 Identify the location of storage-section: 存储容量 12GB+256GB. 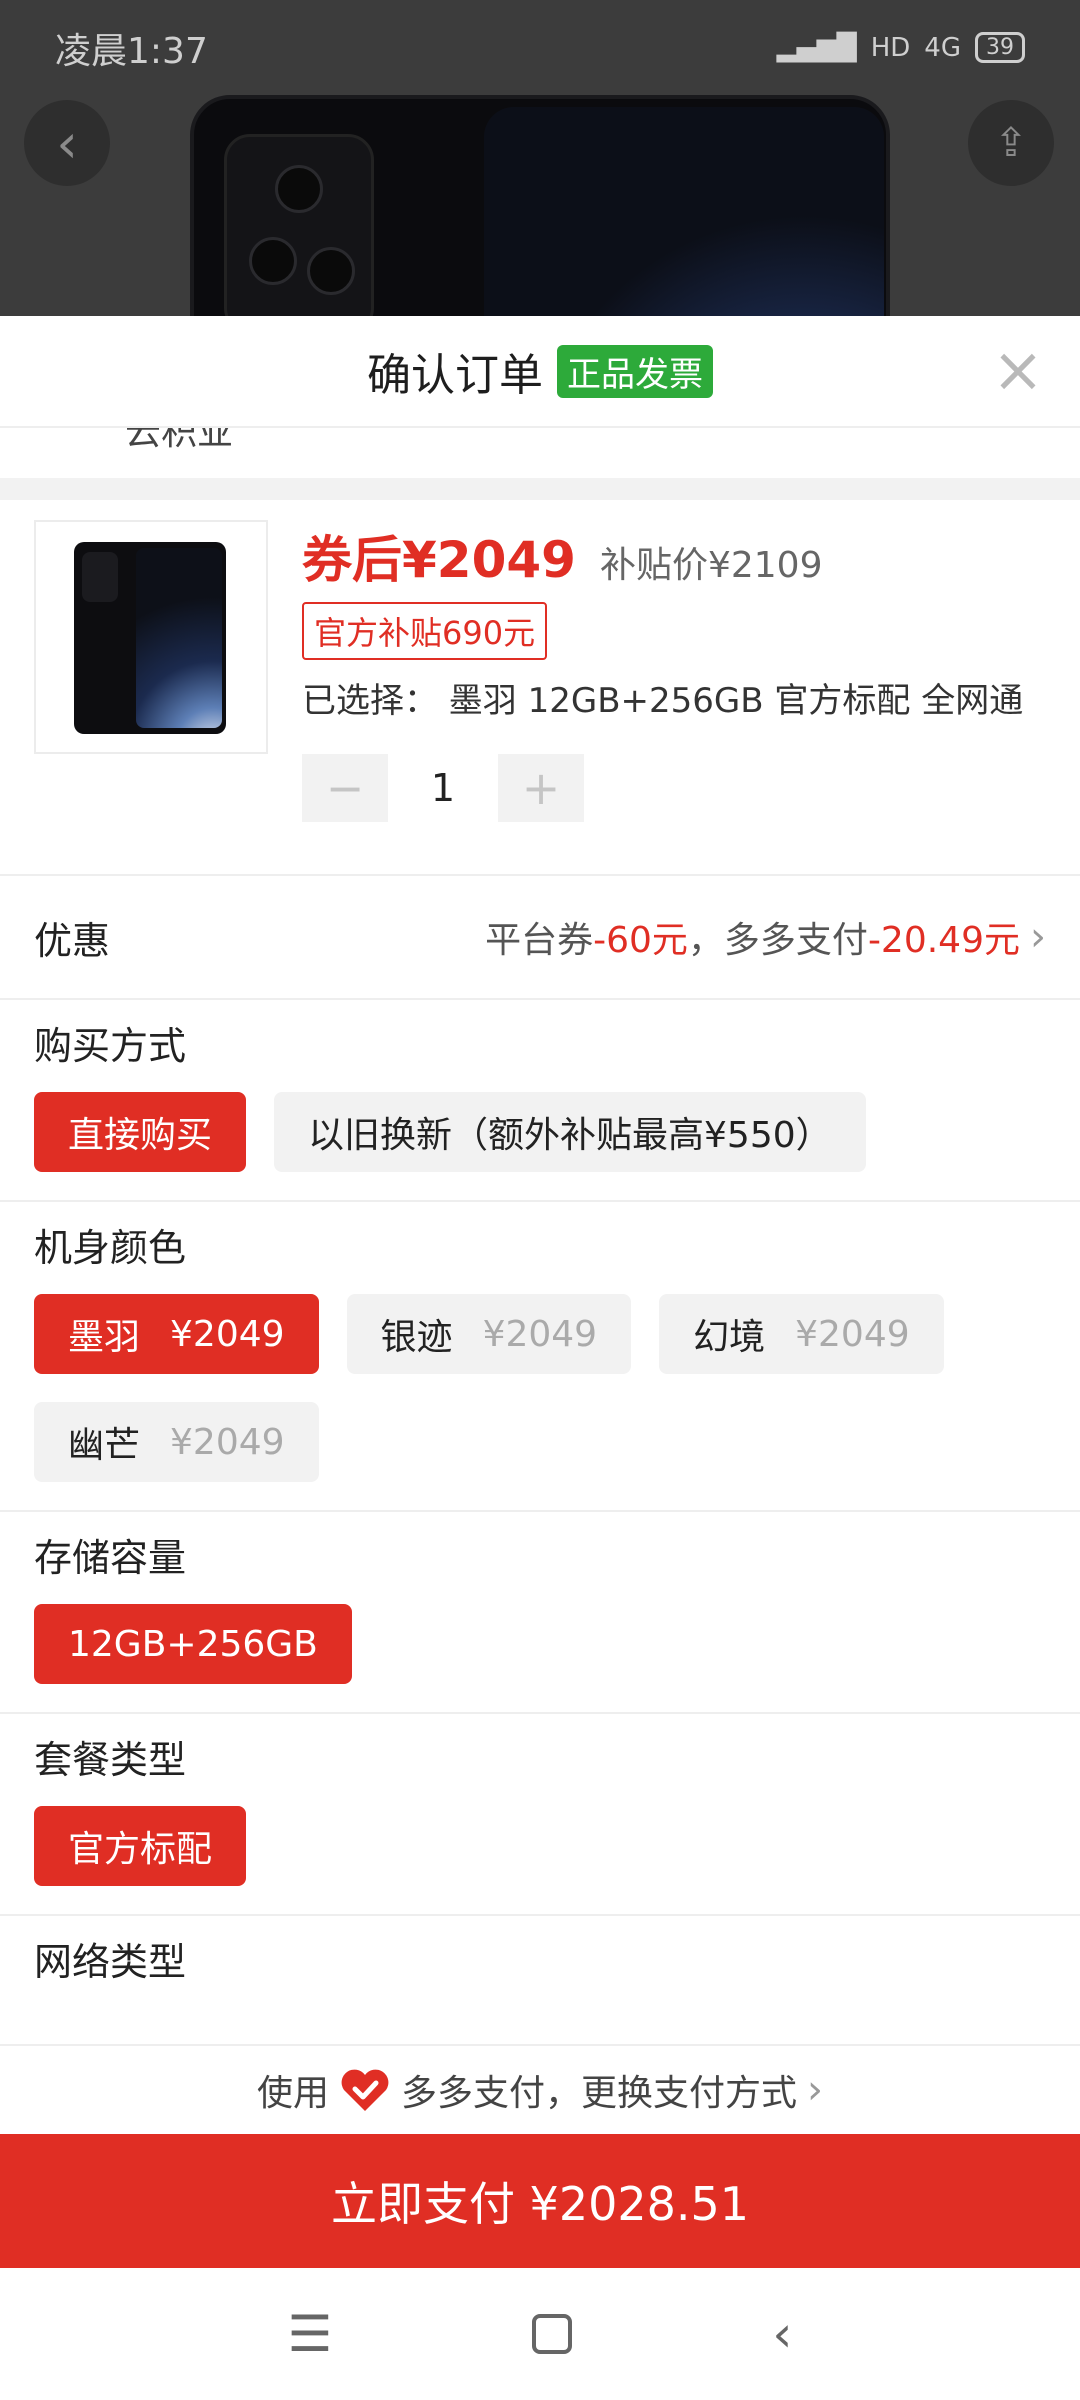
(540, 1613).